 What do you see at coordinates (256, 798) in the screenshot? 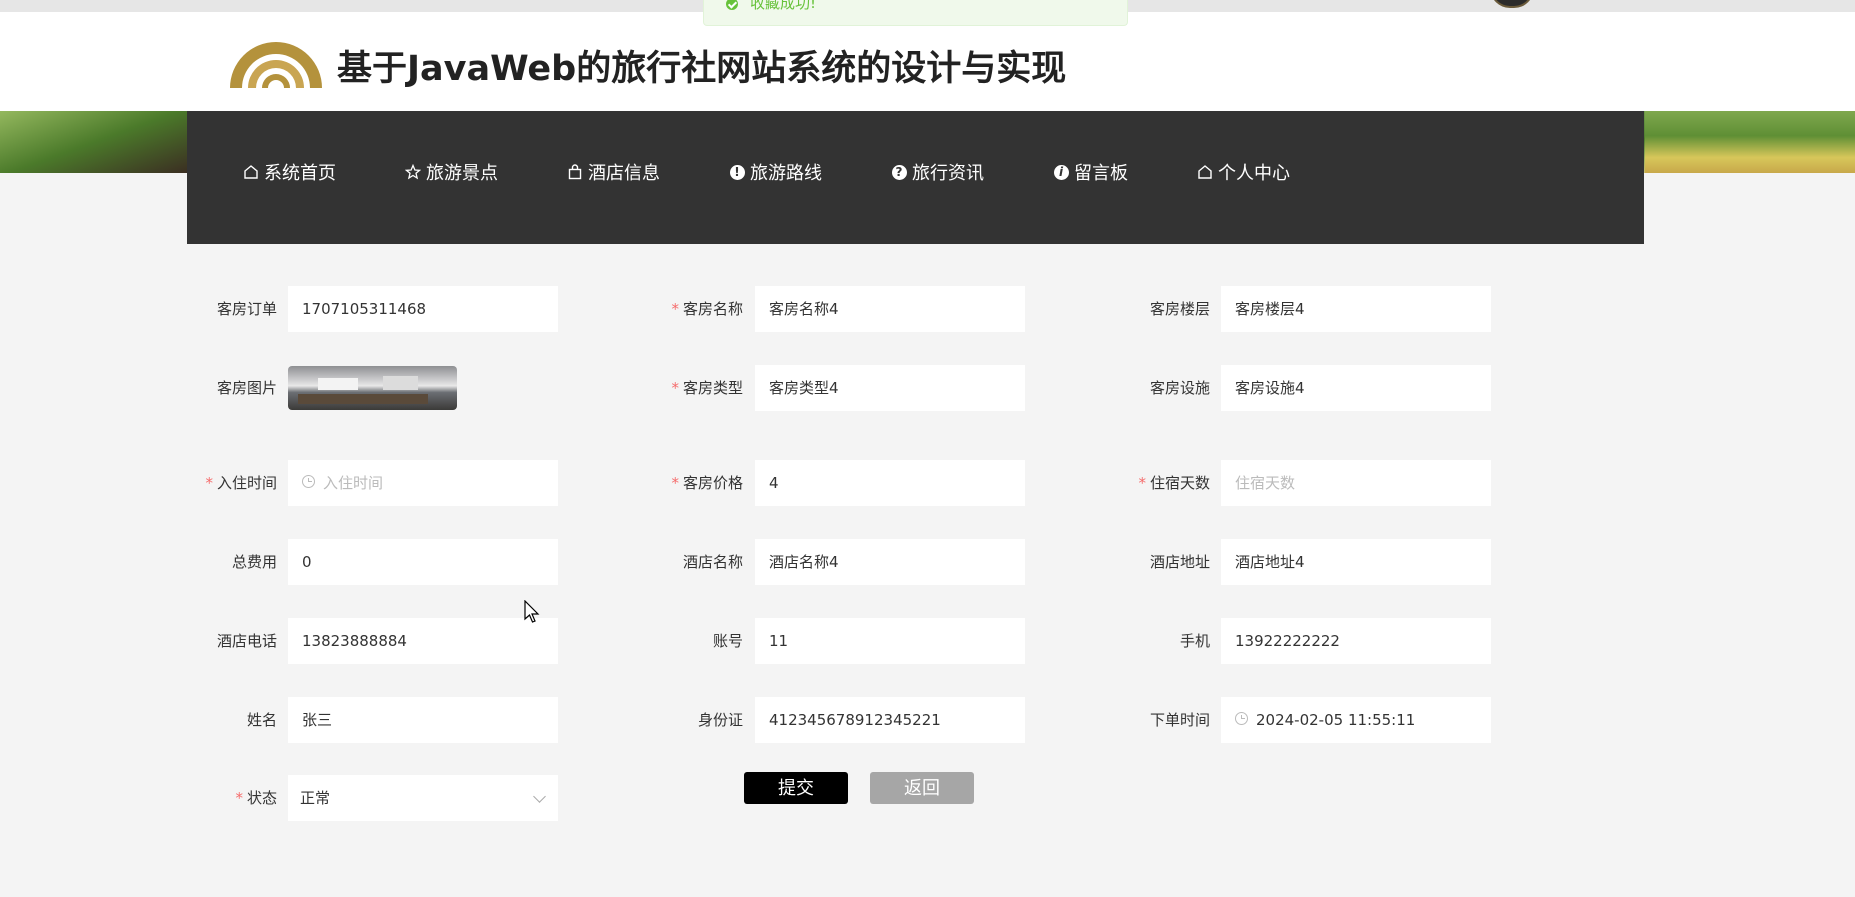
I see `field-label: * 状态` at bounding box center [256, 798].